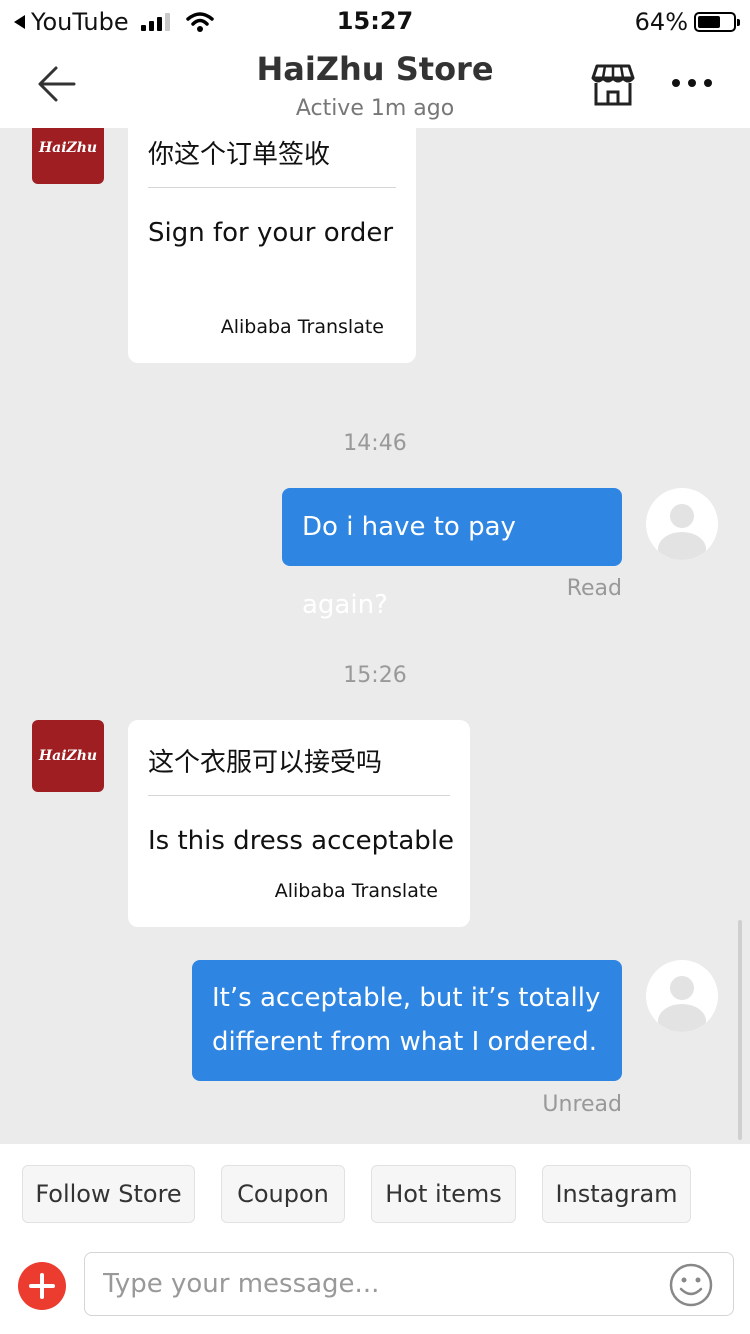  I want to click on status-bar: YouTube 15:27 64%, so click(375, 20).